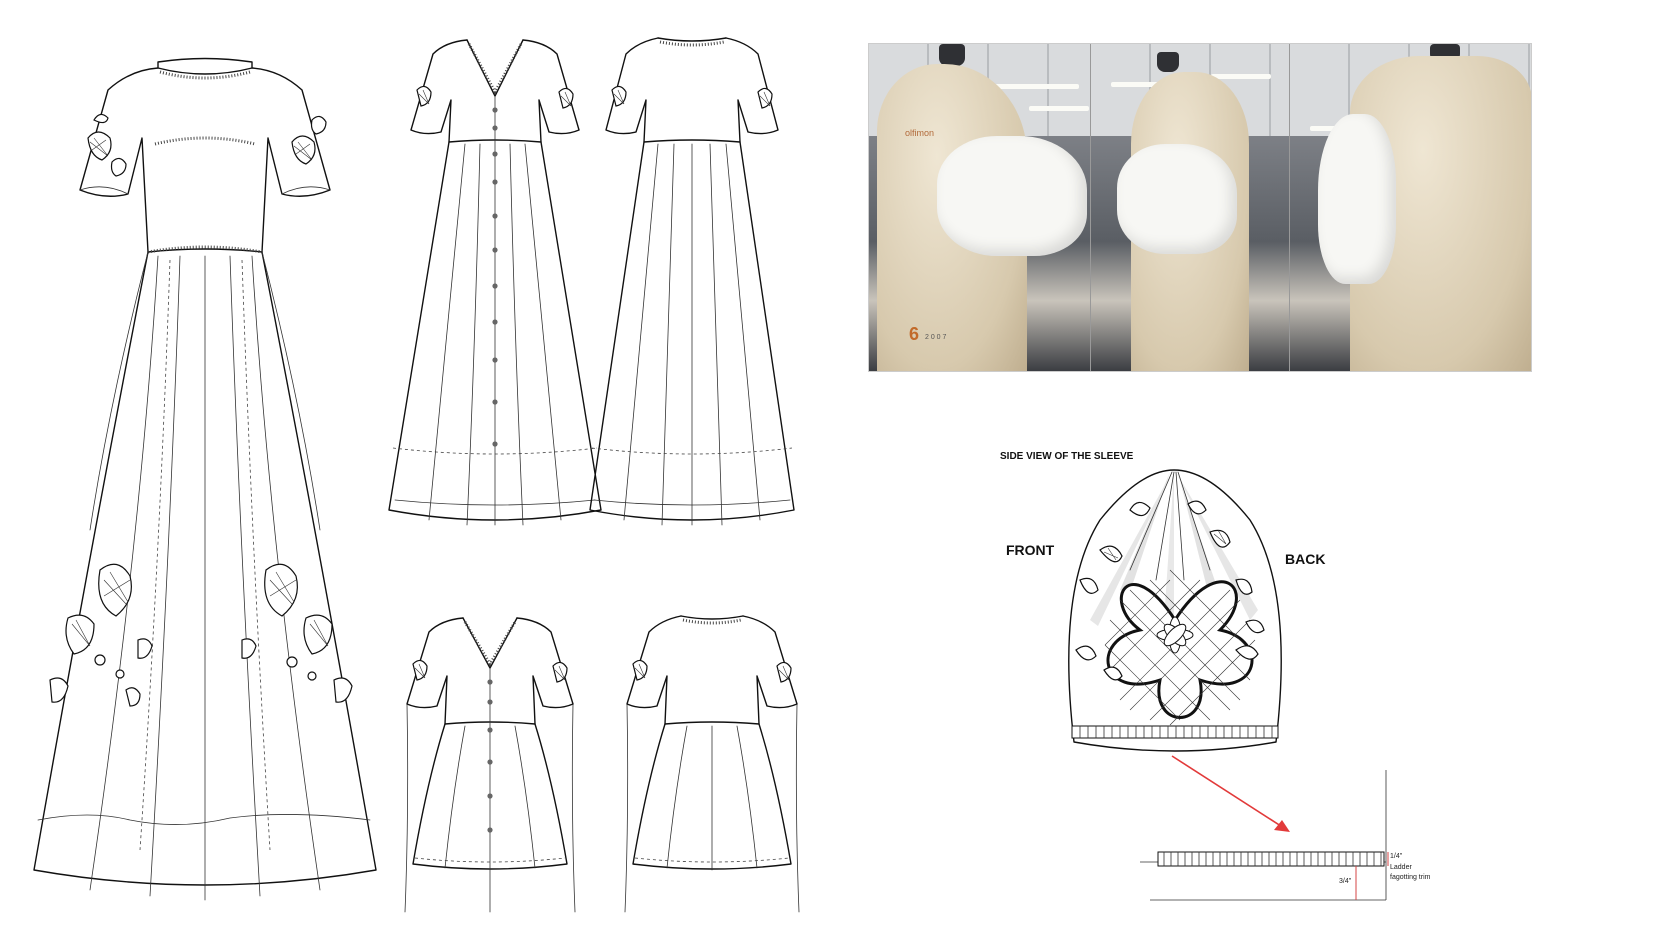 This screenshot has width=1656, height=936. Describe the element at coordinates (1030, 550) in the screenshot. I see `front-label: FRONT` at that location.